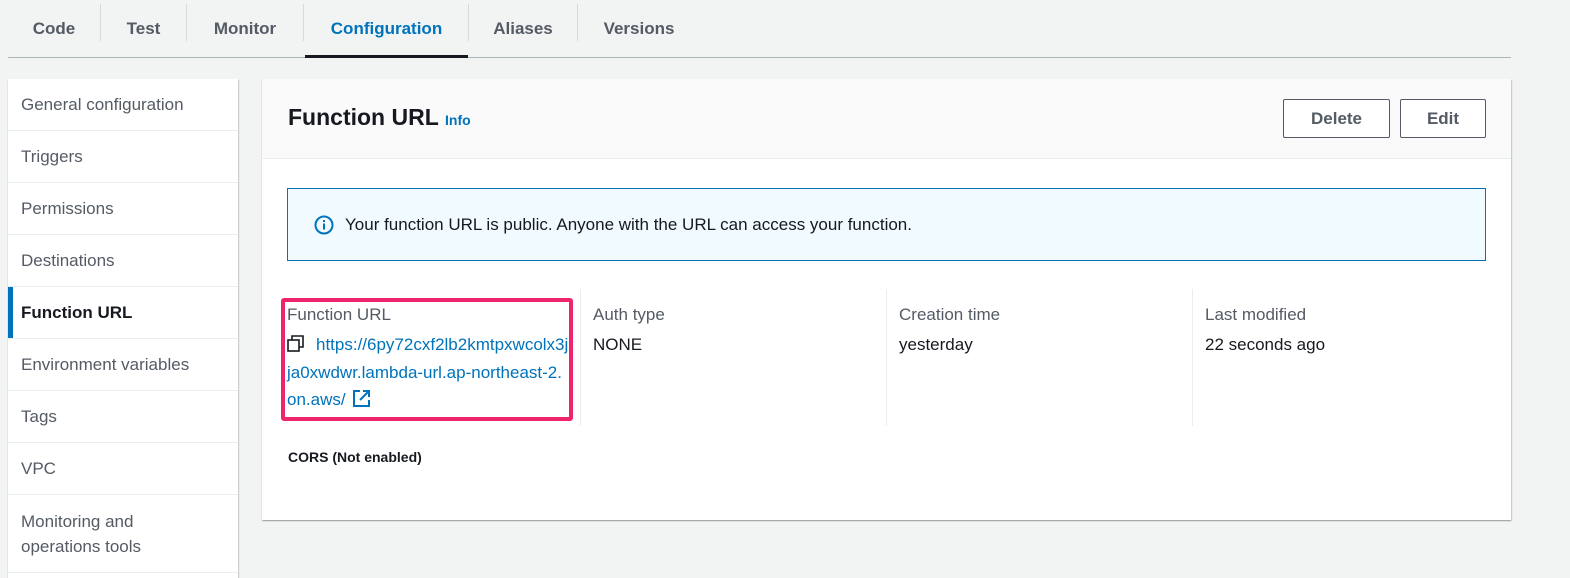 The image size is (1570, 578). What do you see at coordinates (361, 398) in the screenshot?
I see `external-link-icon` at bounding box center [361, 398].